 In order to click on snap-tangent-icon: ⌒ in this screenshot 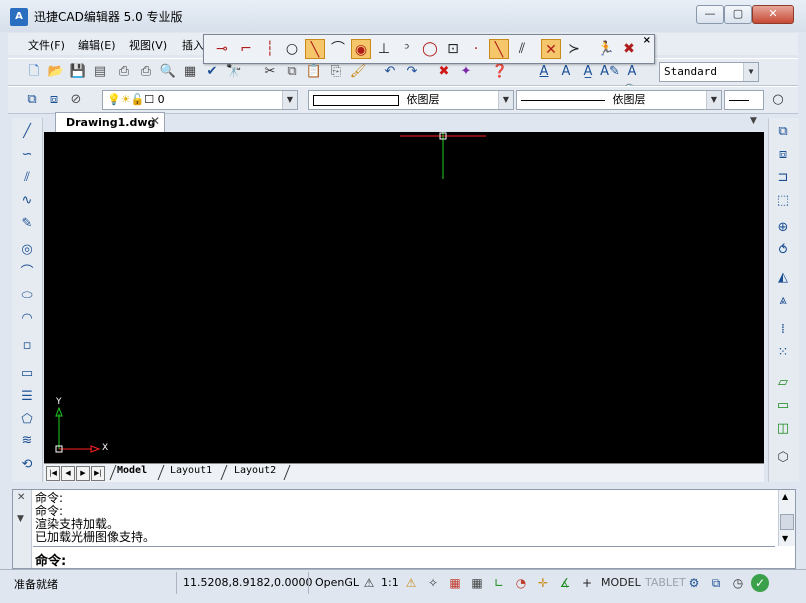, I will do `click(338, 49)`.